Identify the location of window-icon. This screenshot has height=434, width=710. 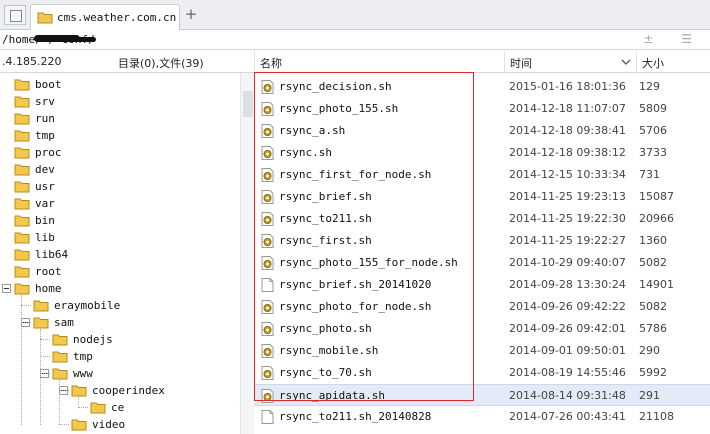
(15, 15).